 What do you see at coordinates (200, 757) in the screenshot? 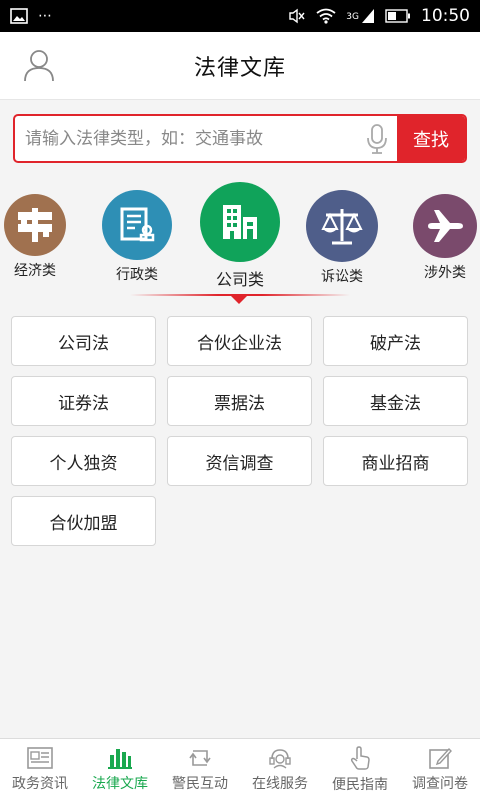
I see `exchange-icon` at bounding box center [200, 757].